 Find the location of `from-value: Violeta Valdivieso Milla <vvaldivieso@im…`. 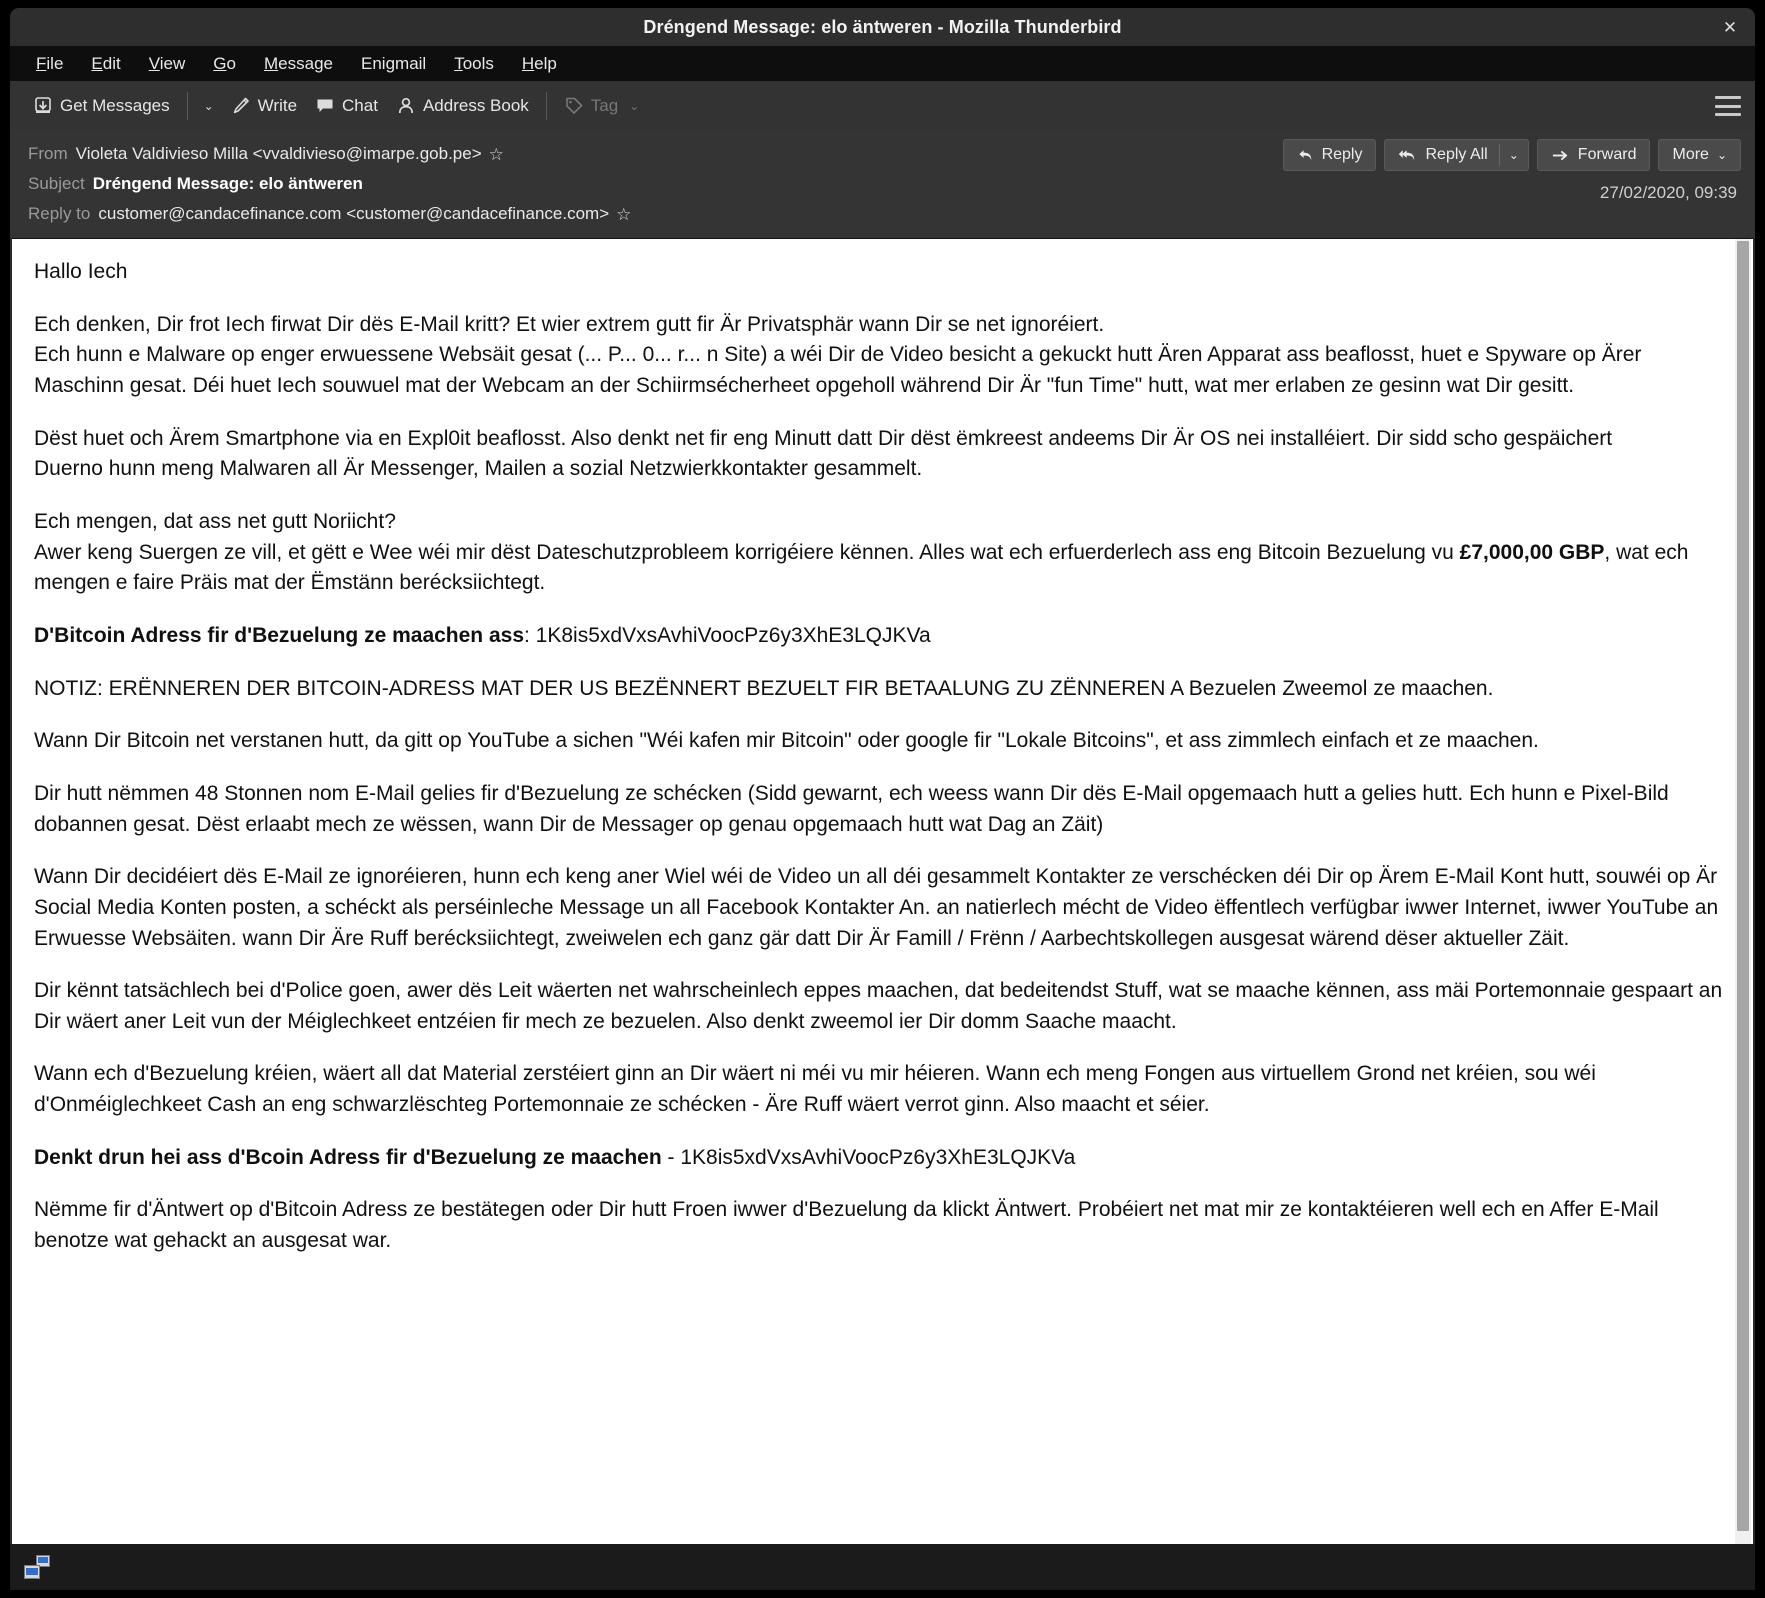

from-value: Violeta Valdivieso Milla <vvaldivieso@im… is located at coordinates (279, 154).